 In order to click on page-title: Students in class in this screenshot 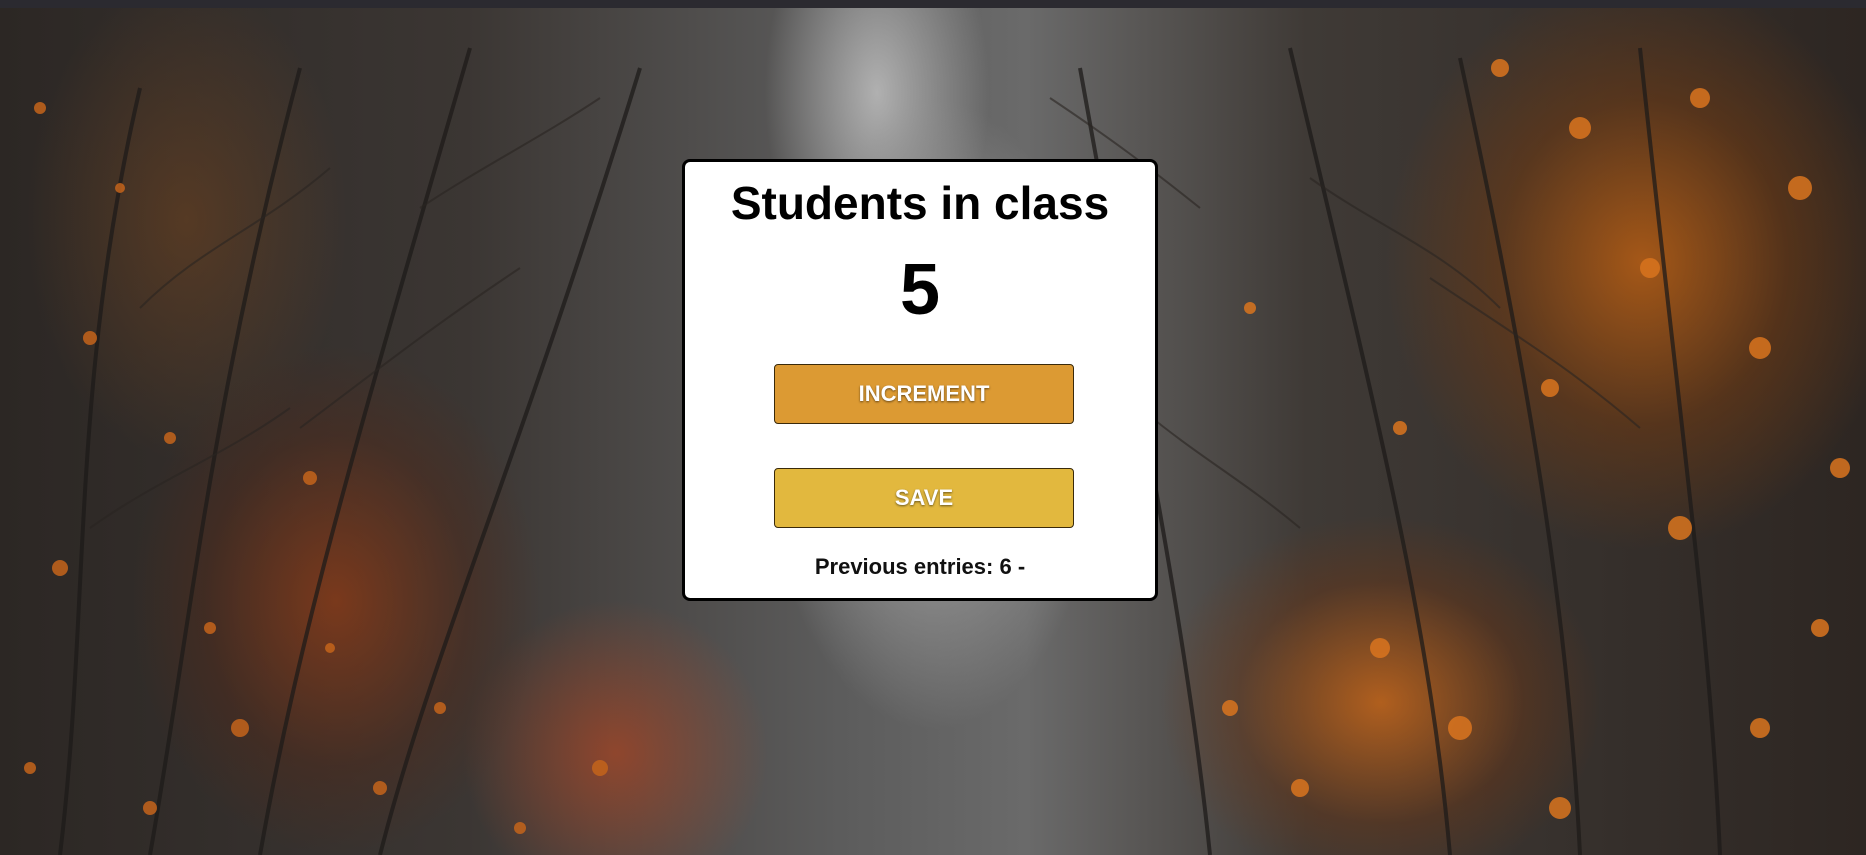, I will do `click(920, 203)`.